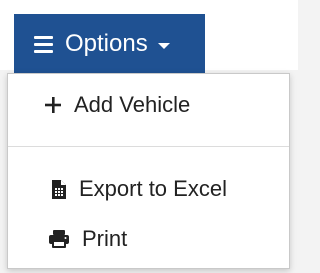  I want to click on menu-item-export-to-excel: Export to Excel, so click(148, 189).